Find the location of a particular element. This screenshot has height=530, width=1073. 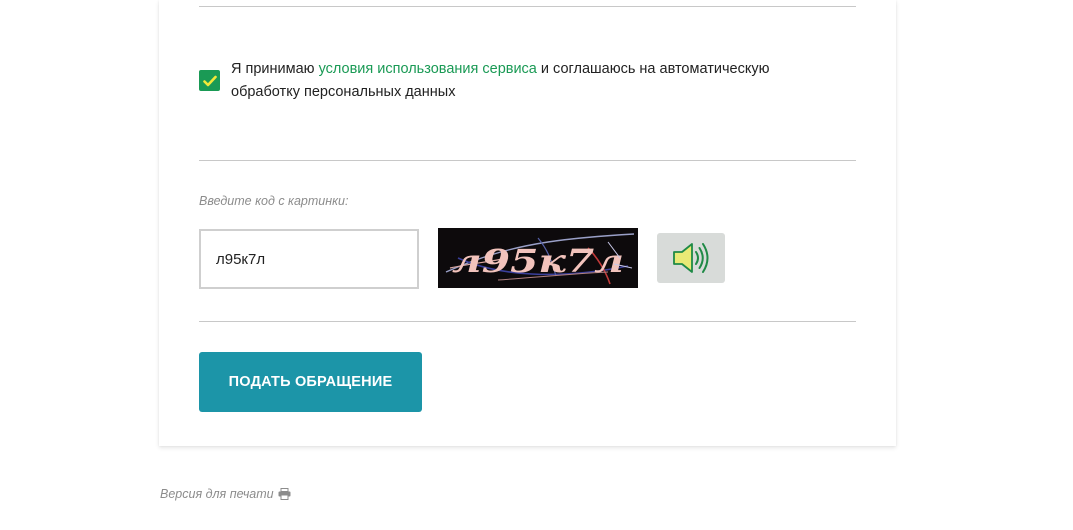

captcha-label: Введите код с картинки: is located at coordinates (274, 201).